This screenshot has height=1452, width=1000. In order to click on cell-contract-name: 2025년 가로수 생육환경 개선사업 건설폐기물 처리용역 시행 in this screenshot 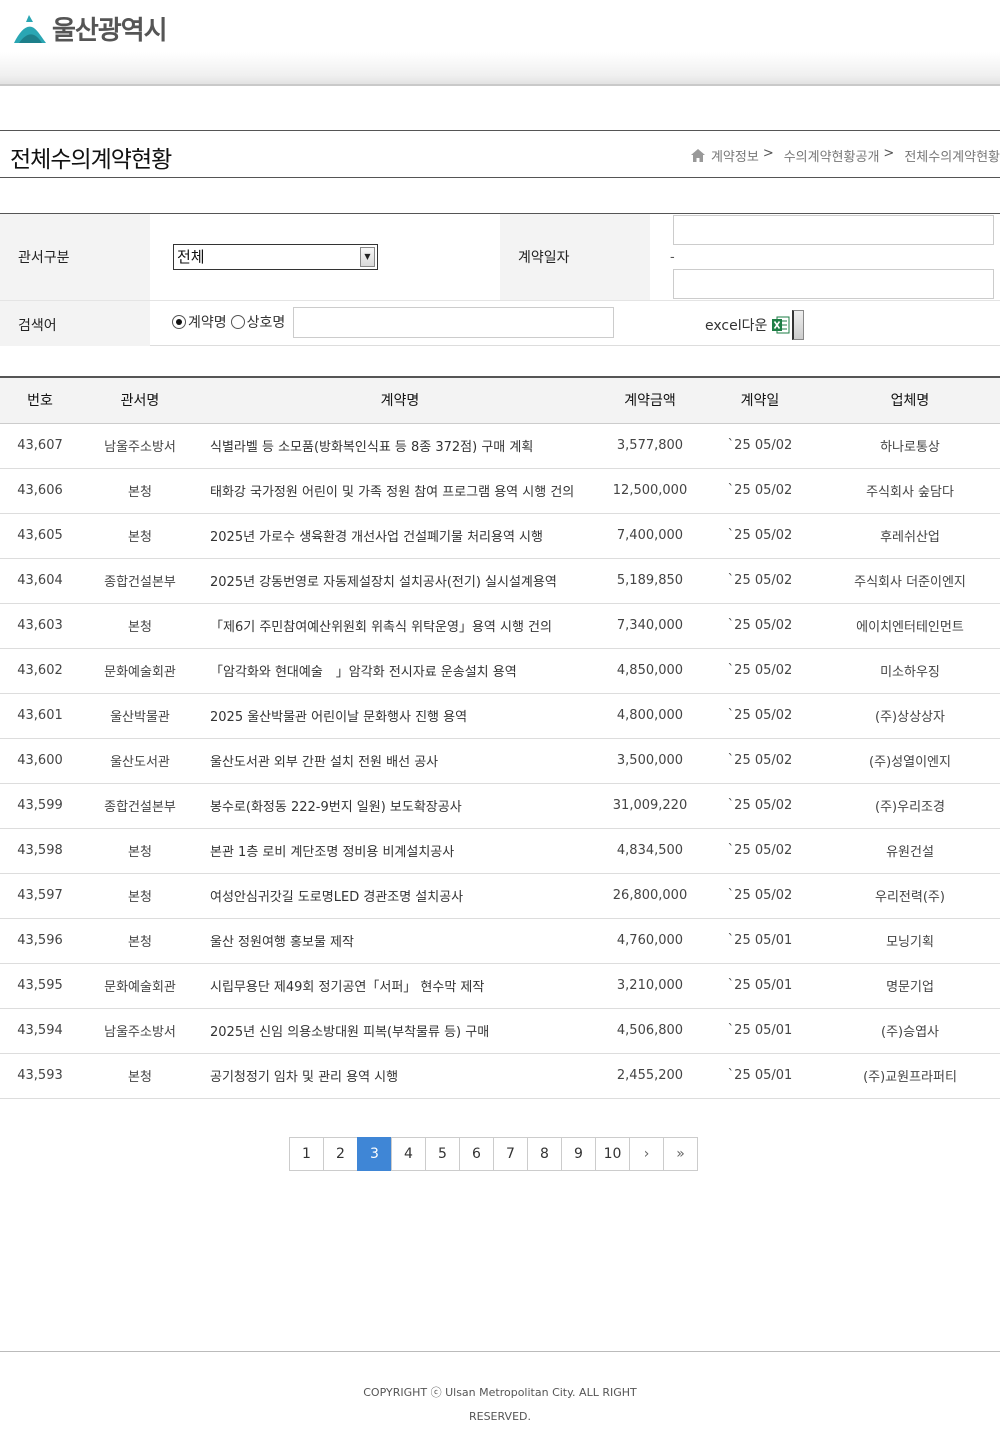, I will do `click(400, 536)`.